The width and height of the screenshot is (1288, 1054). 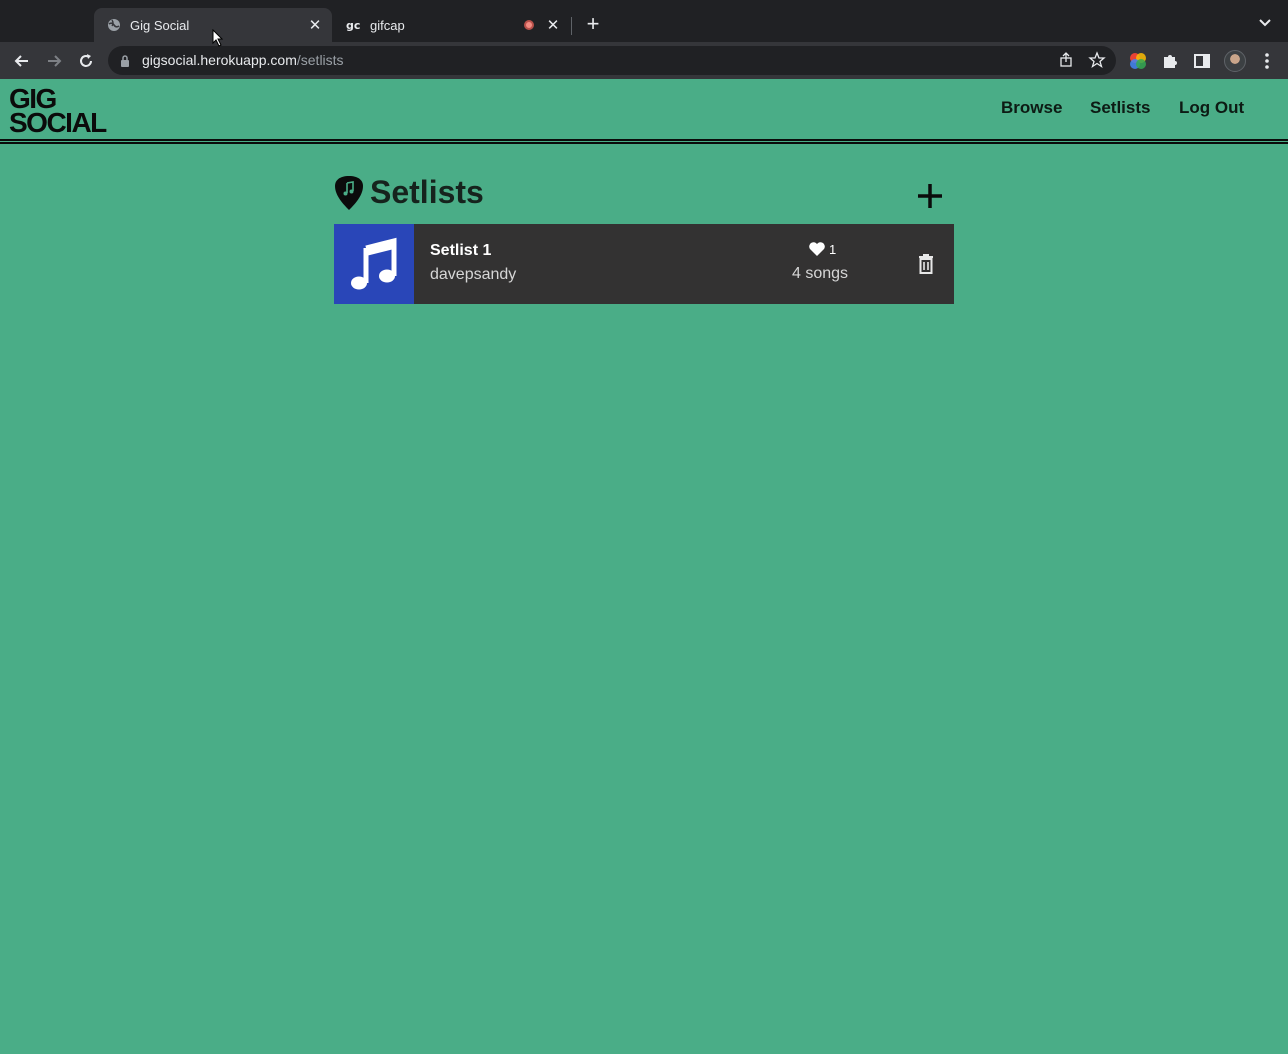 What do you see at coordinates (1267, 61) in the screenshot?
I see `menu-kebab-icon` at bounding box center [1267, 61].